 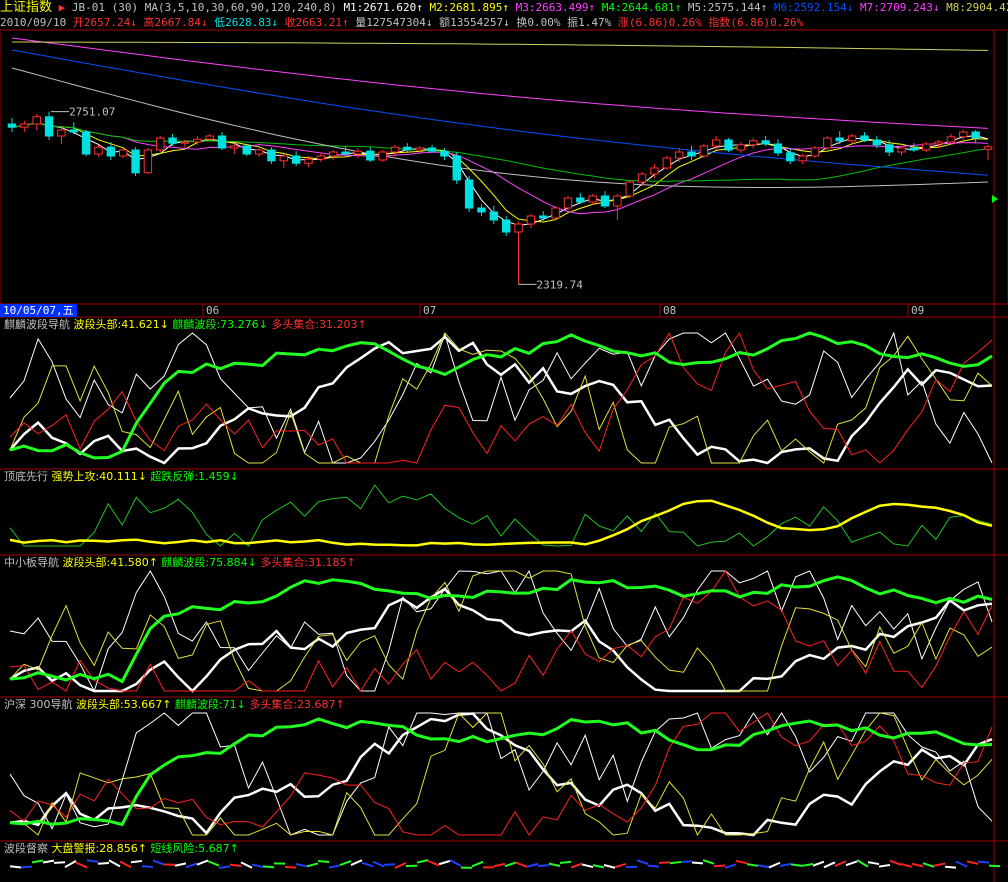 I want to click on high-label: 2751.07, so click(x=92, y=112).